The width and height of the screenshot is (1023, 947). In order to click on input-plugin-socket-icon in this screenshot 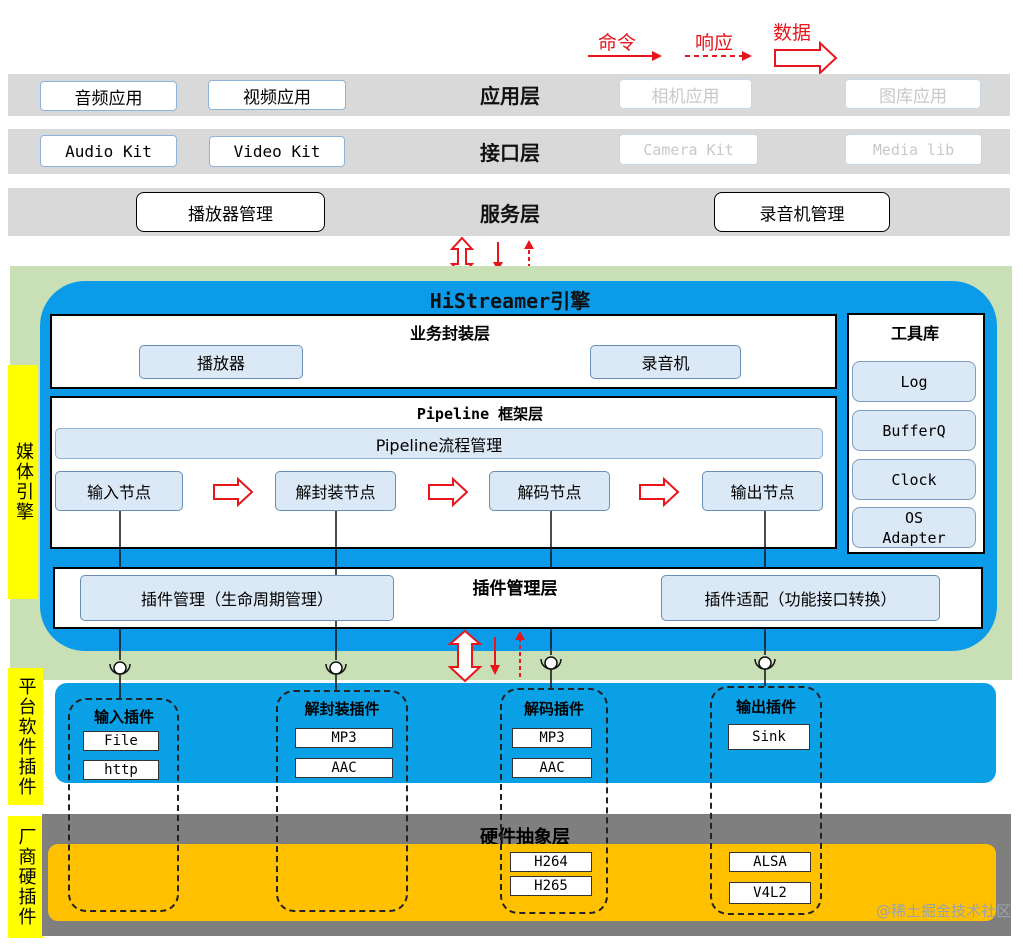, I will do `click(120, 663)`.